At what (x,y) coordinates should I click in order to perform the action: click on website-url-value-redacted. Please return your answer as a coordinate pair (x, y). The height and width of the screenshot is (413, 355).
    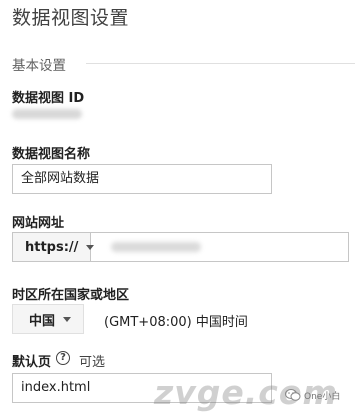
    Looking at the image, I should click on (156, 247).